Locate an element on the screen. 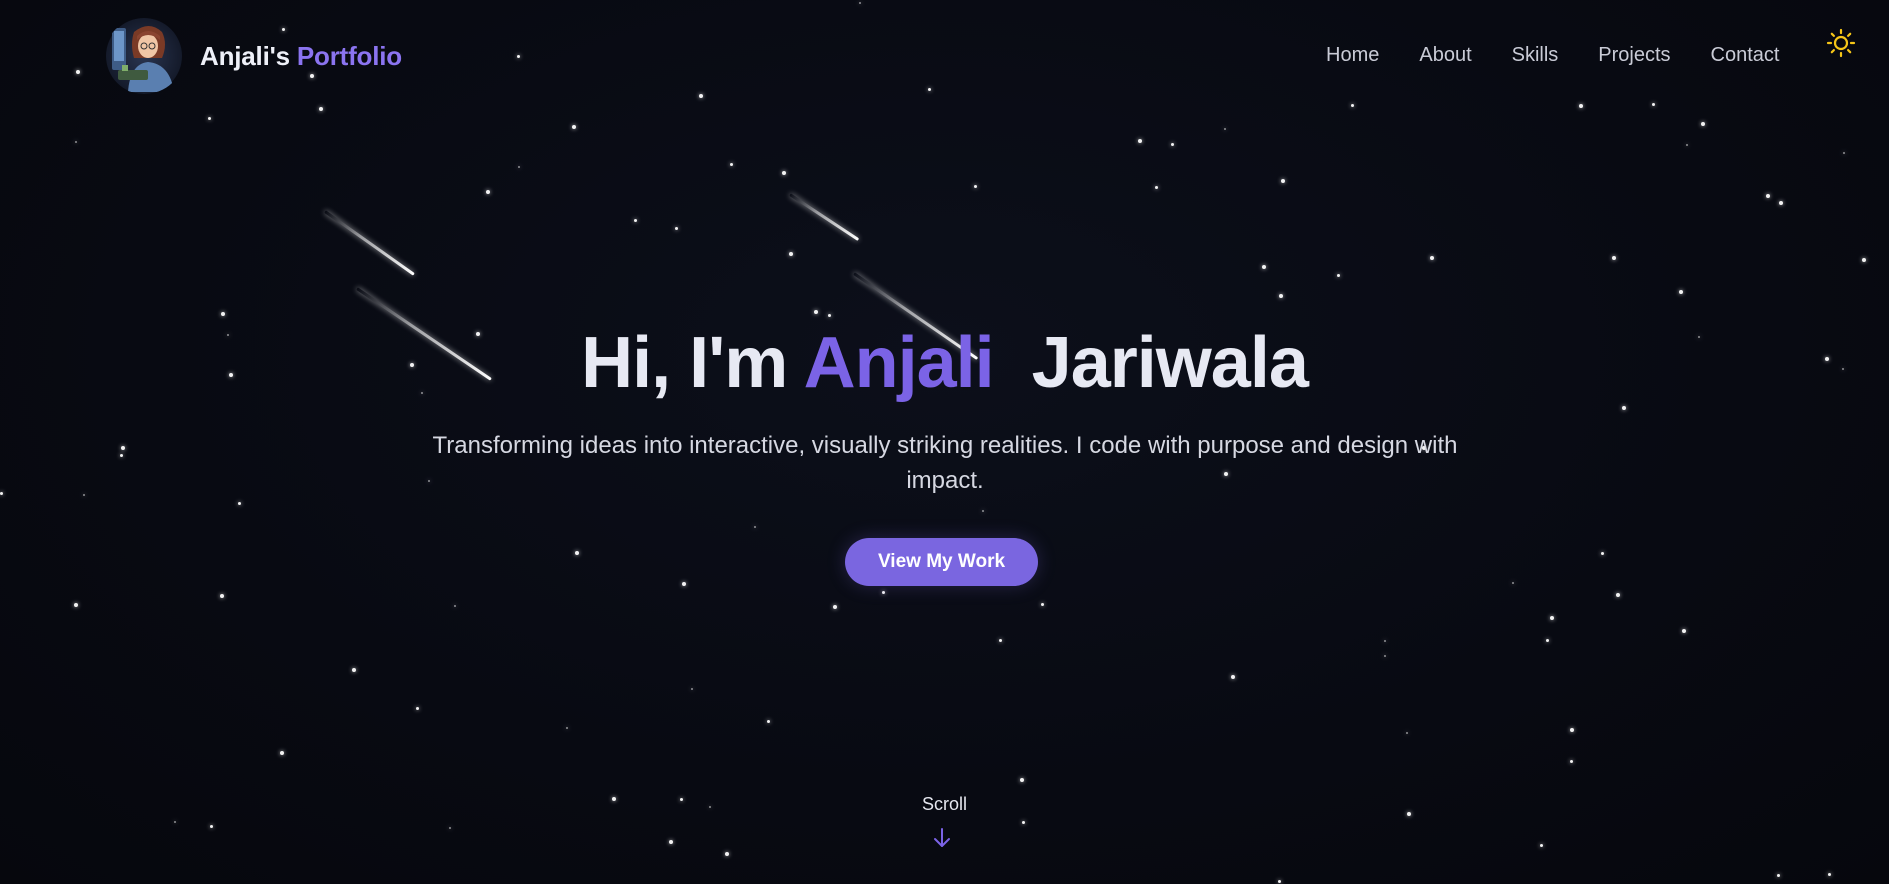  hero-greeting: Hi, I'm is located at coordinates (684, 363).